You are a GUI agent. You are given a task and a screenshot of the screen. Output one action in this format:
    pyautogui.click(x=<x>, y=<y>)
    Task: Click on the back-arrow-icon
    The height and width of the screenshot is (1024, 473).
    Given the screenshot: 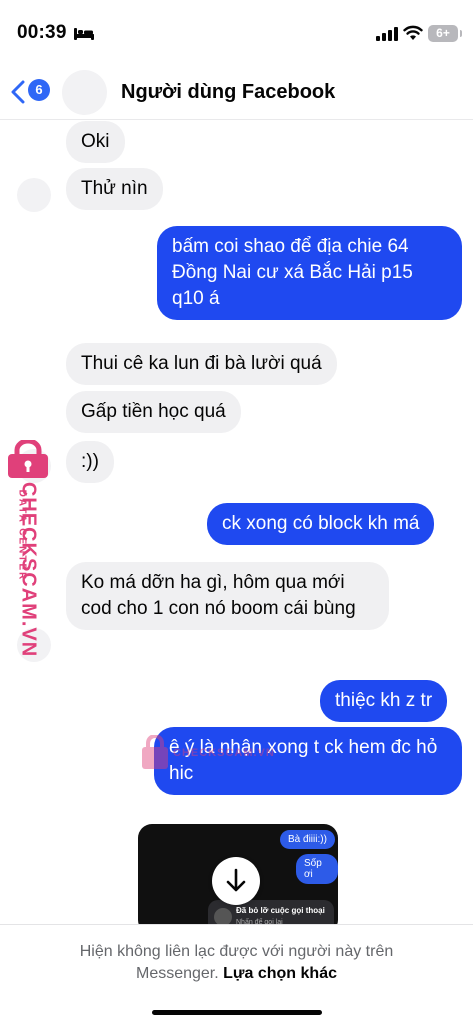 What is the action you would take?
    pyautogui.click(x=18, y=92)
    